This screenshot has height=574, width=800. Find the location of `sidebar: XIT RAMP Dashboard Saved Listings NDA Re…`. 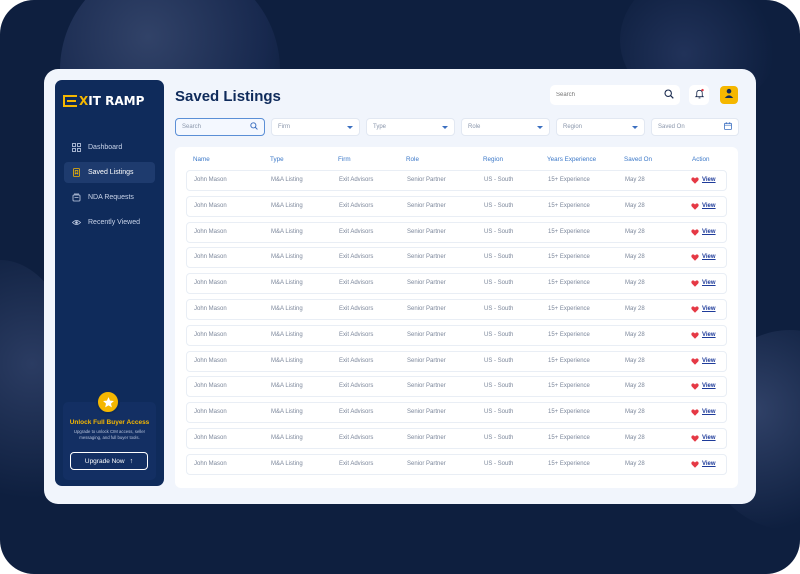

sidebar: XIT RAMP Dashboard Saved Listings NDA Re… is located at coordinates (109, 283).